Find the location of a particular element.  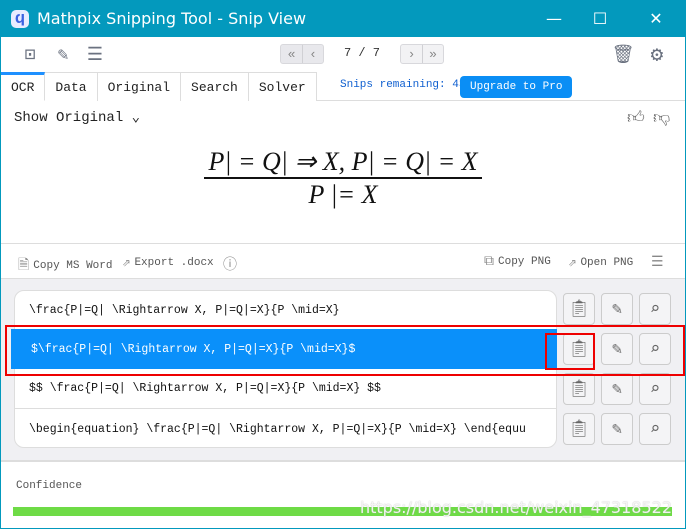

show-original-label: Show Original is located at coordinates (69, 118).